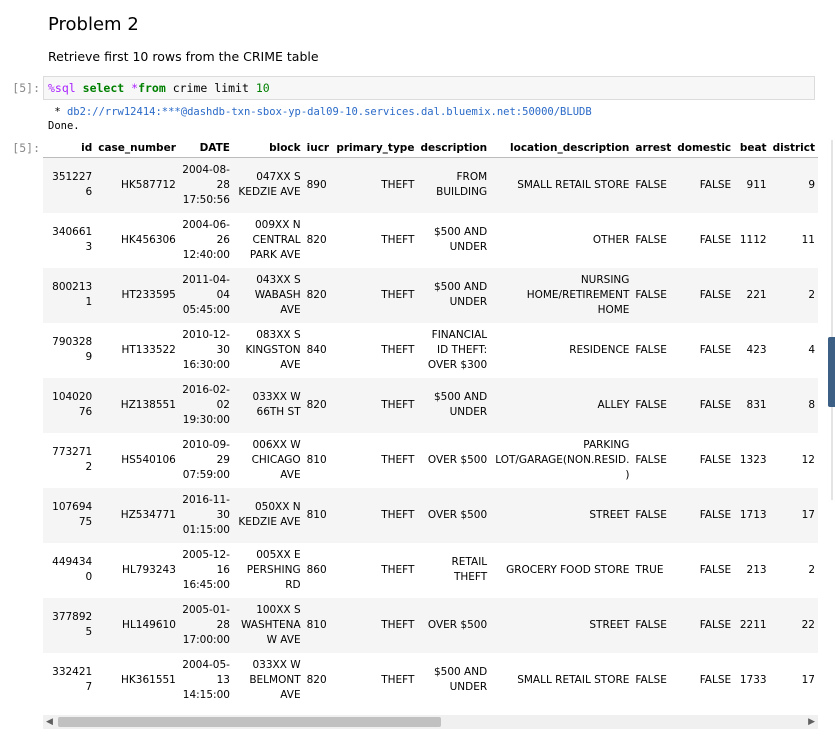  Describe the element at coordinates (273, 349) in the screenshot. I see `table-cell: 083XX S KINGSTON AVE` at that location.